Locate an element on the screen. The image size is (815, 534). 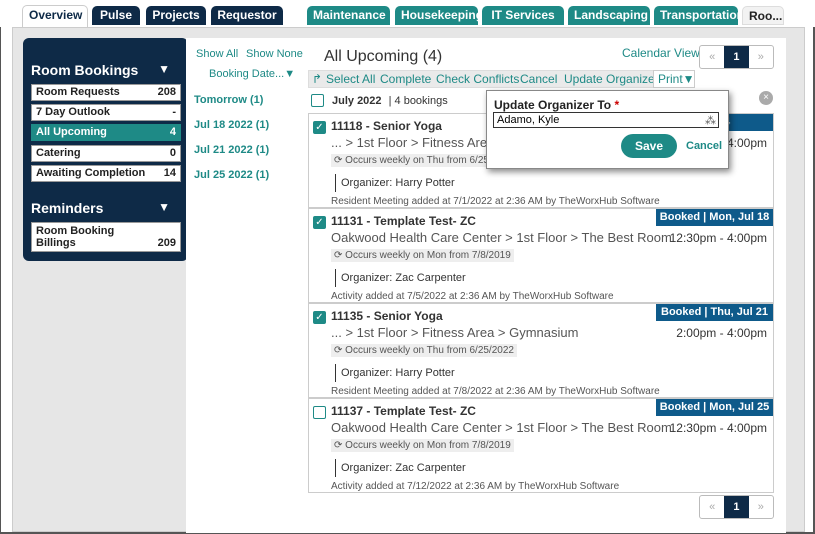
cancel-button: Cancel is located at coordinates (704, 146).